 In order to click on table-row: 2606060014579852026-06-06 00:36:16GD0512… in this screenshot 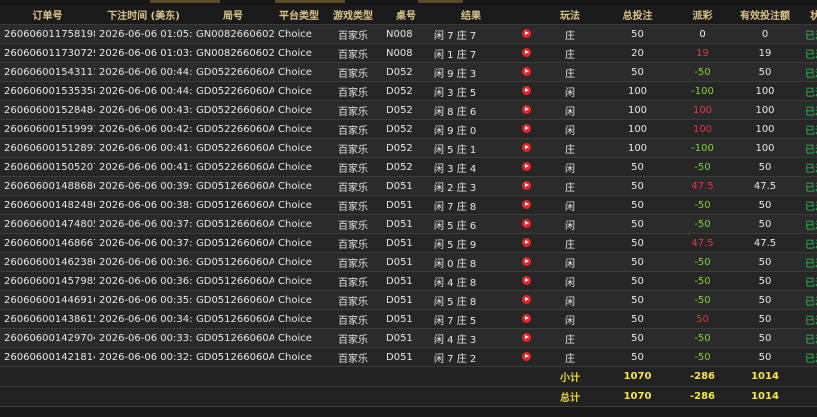, I will do `click(408, 281)`.